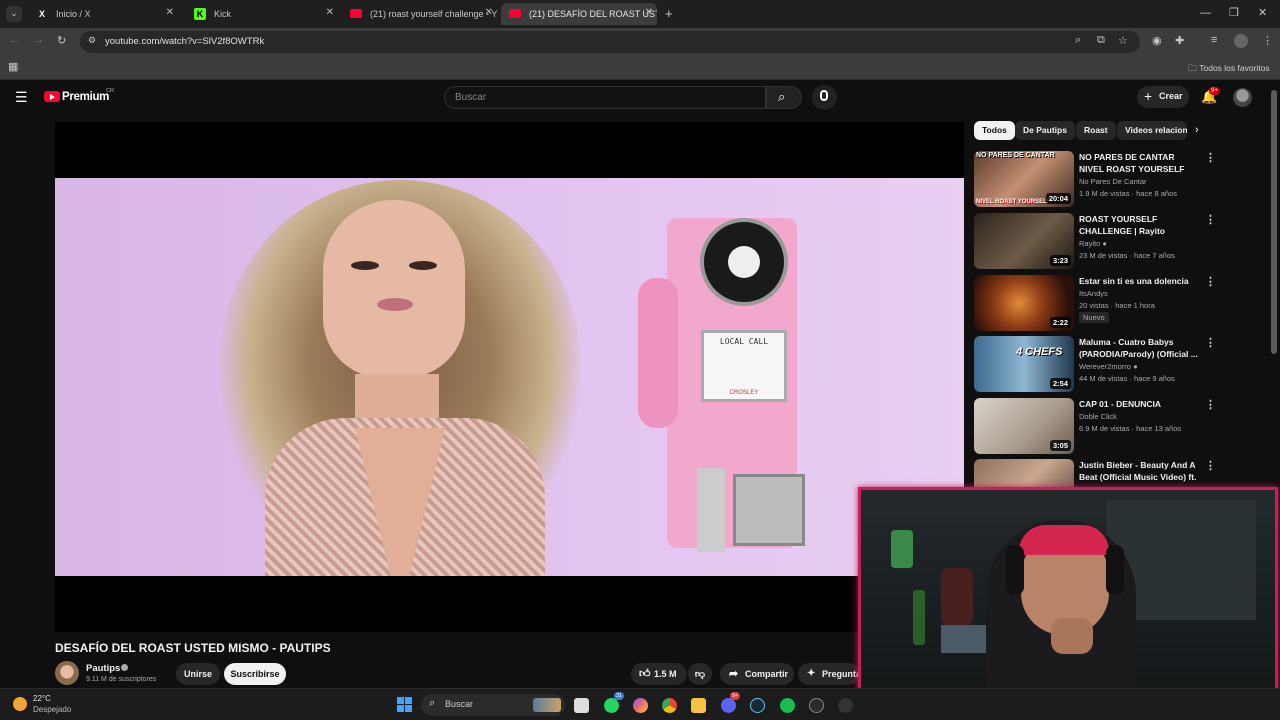 Image resolution: width=1280 pixels, height=720 pixels. I want to click on windows-start-icon, so click(404, 704).